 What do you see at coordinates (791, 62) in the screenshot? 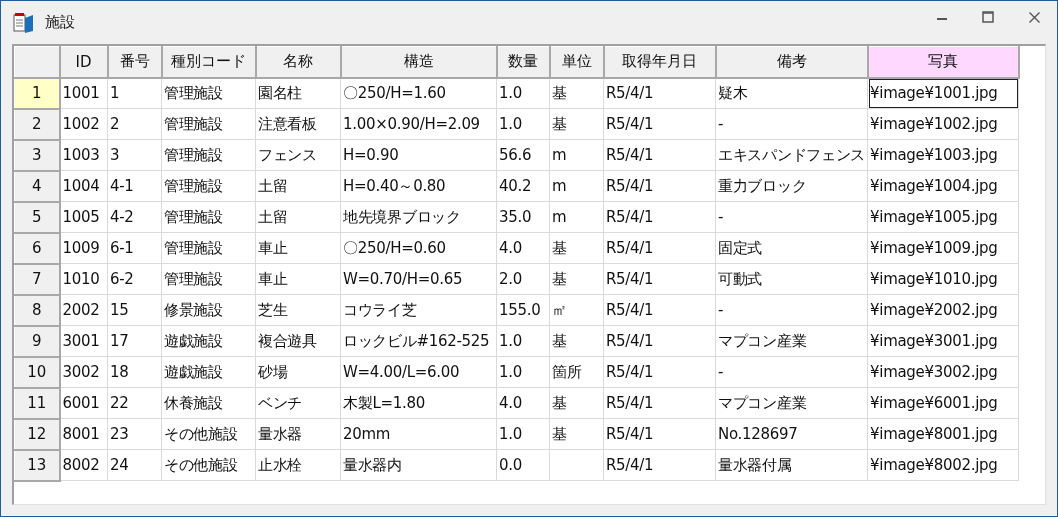
I see `column-header: 備考` at bounding box center [791, 62].